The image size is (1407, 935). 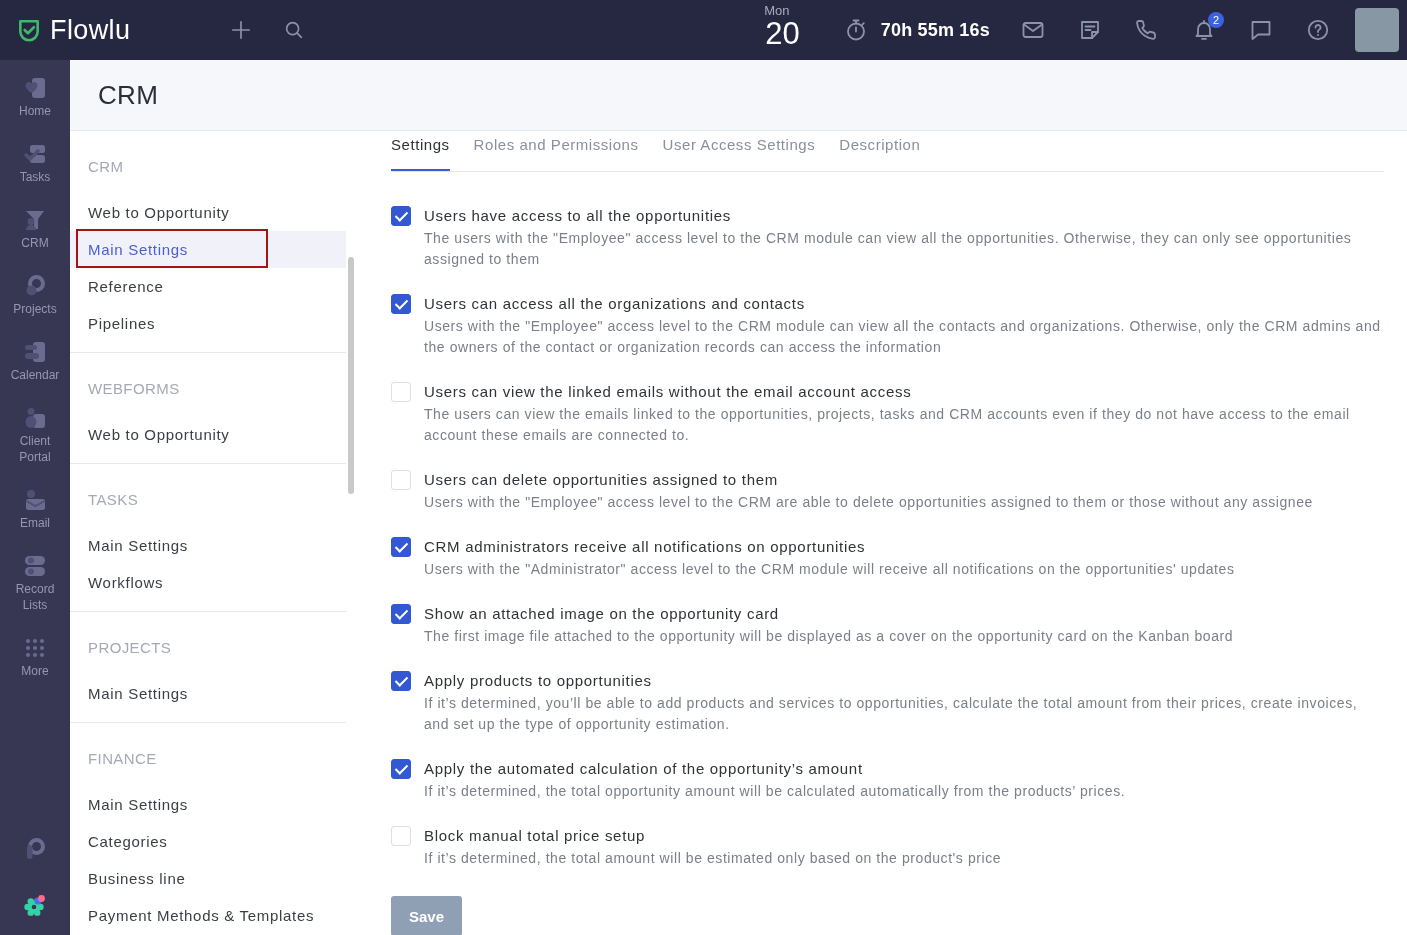 What do you see at coordinates (739, 151) in the screenshot?
I see `tab: User Access Settings` at bounding box center [739, 151].